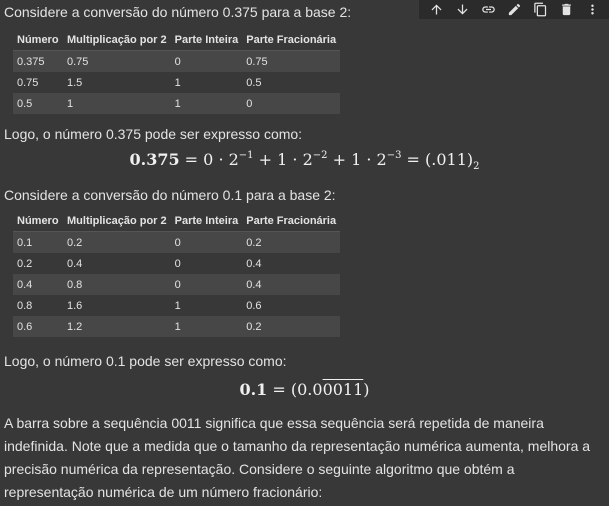 This screenshot has height=506, width=609. Describe the element at coordinates (476, 167) in the screenshot. I see `eq1-base: 2` at that location.